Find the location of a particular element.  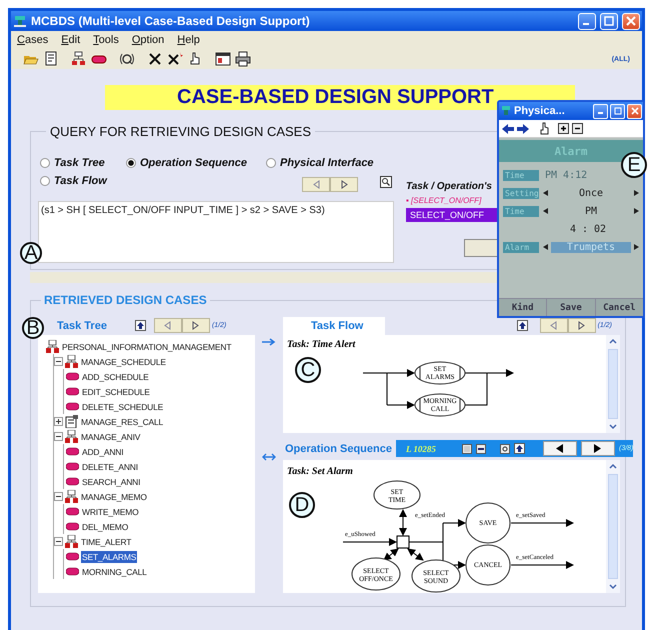

callout-marker: B is located at coordinates (33, 328).